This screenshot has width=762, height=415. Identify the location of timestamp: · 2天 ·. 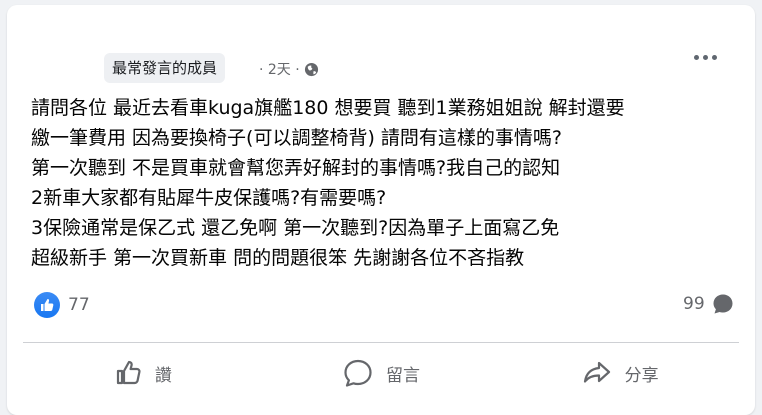
(279, 69).